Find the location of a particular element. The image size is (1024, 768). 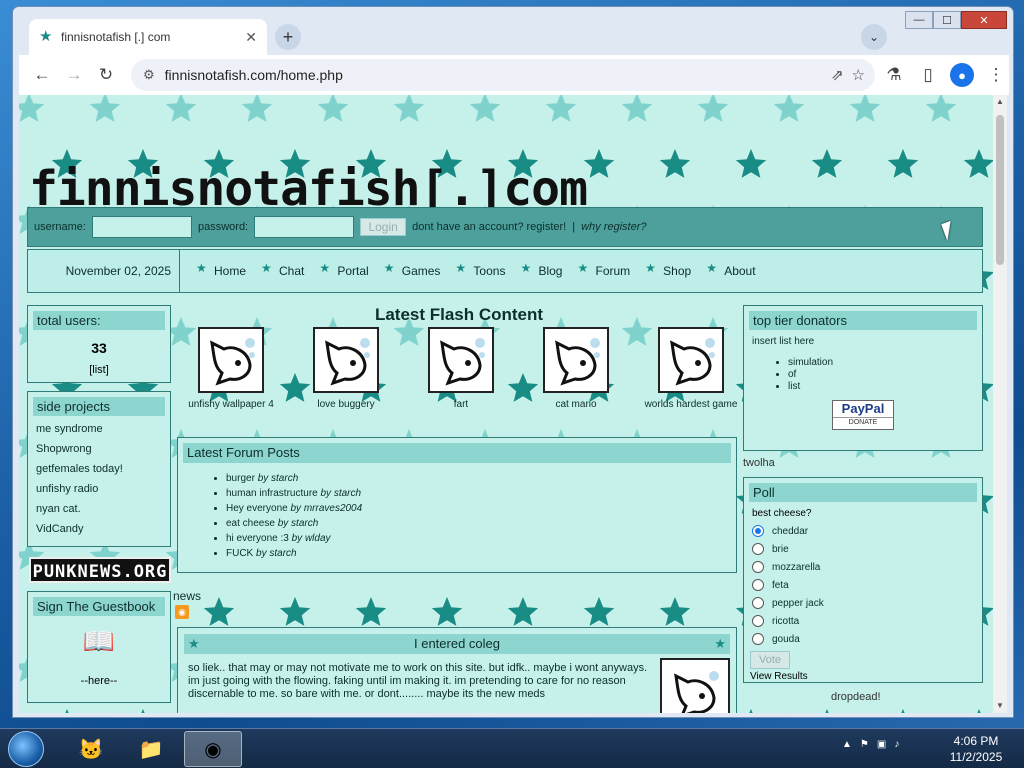

tray-volume-icon: ♪ is located at coordinates (896, 744).